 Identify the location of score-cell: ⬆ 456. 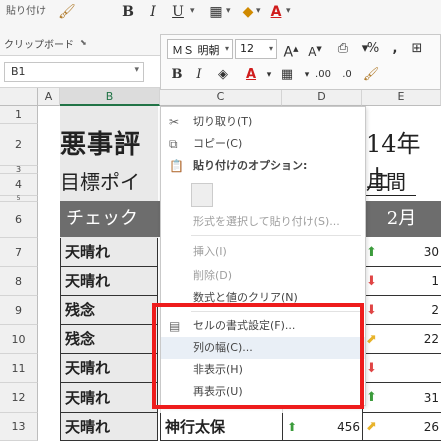
(322, 427).